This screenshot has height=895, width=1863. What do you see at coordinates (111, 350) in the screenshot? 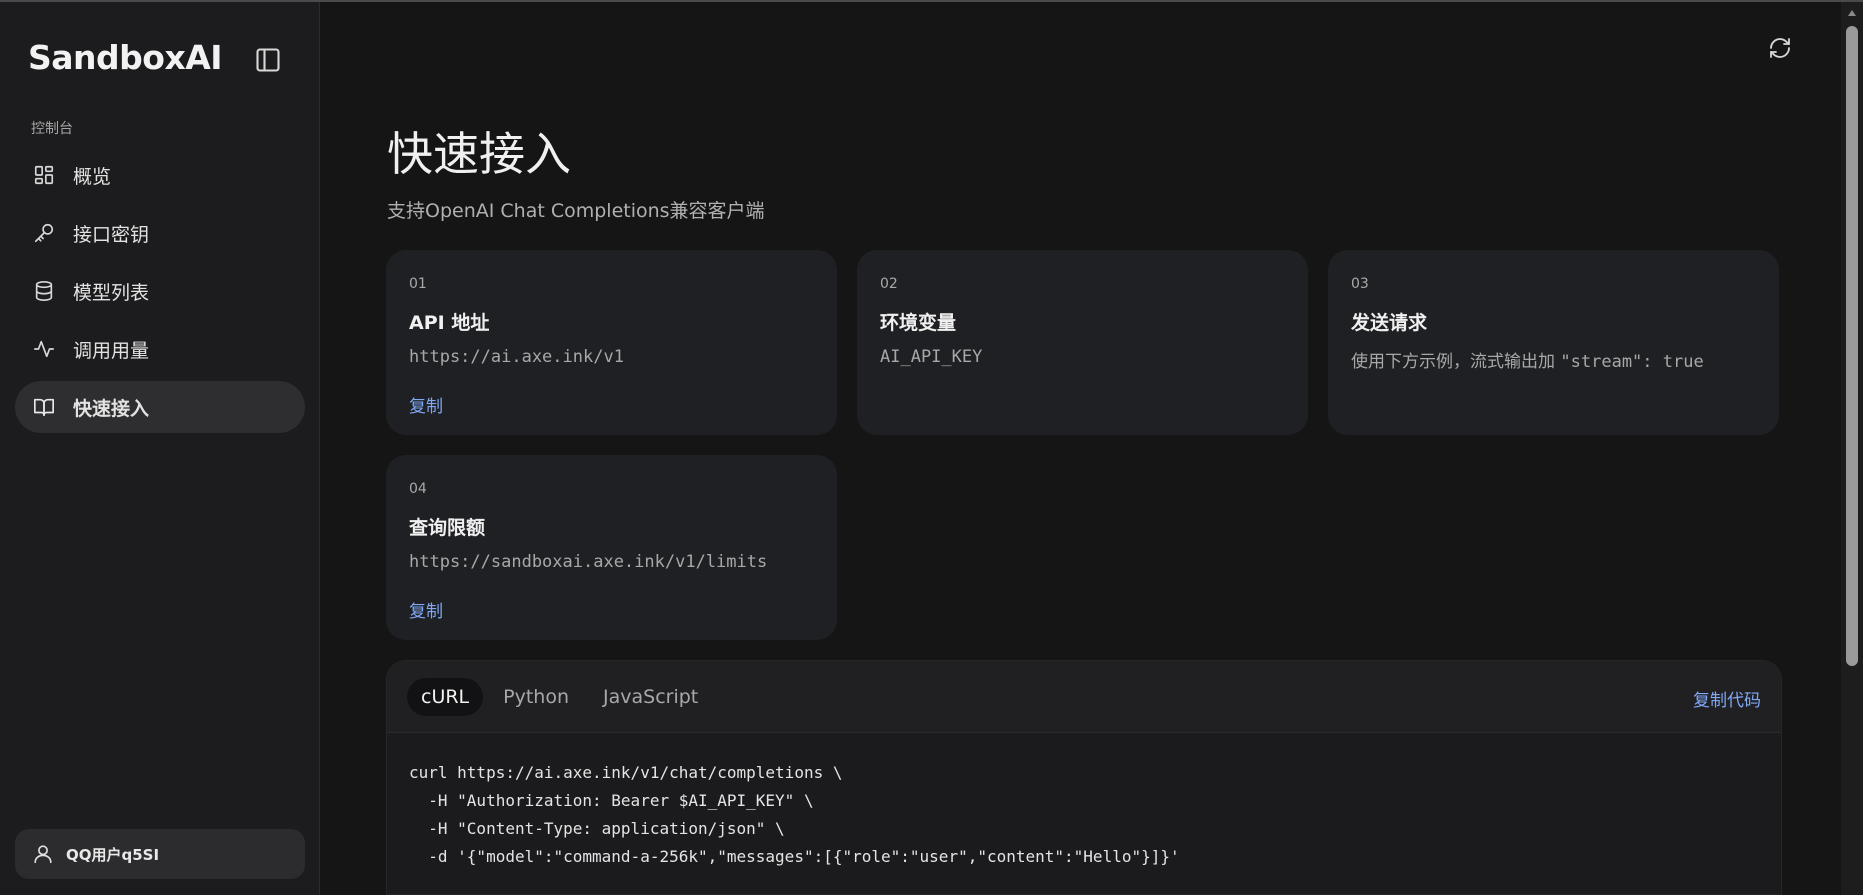
I see `sidebar-item-label: 调用用量` at bounding box center [111, 350].